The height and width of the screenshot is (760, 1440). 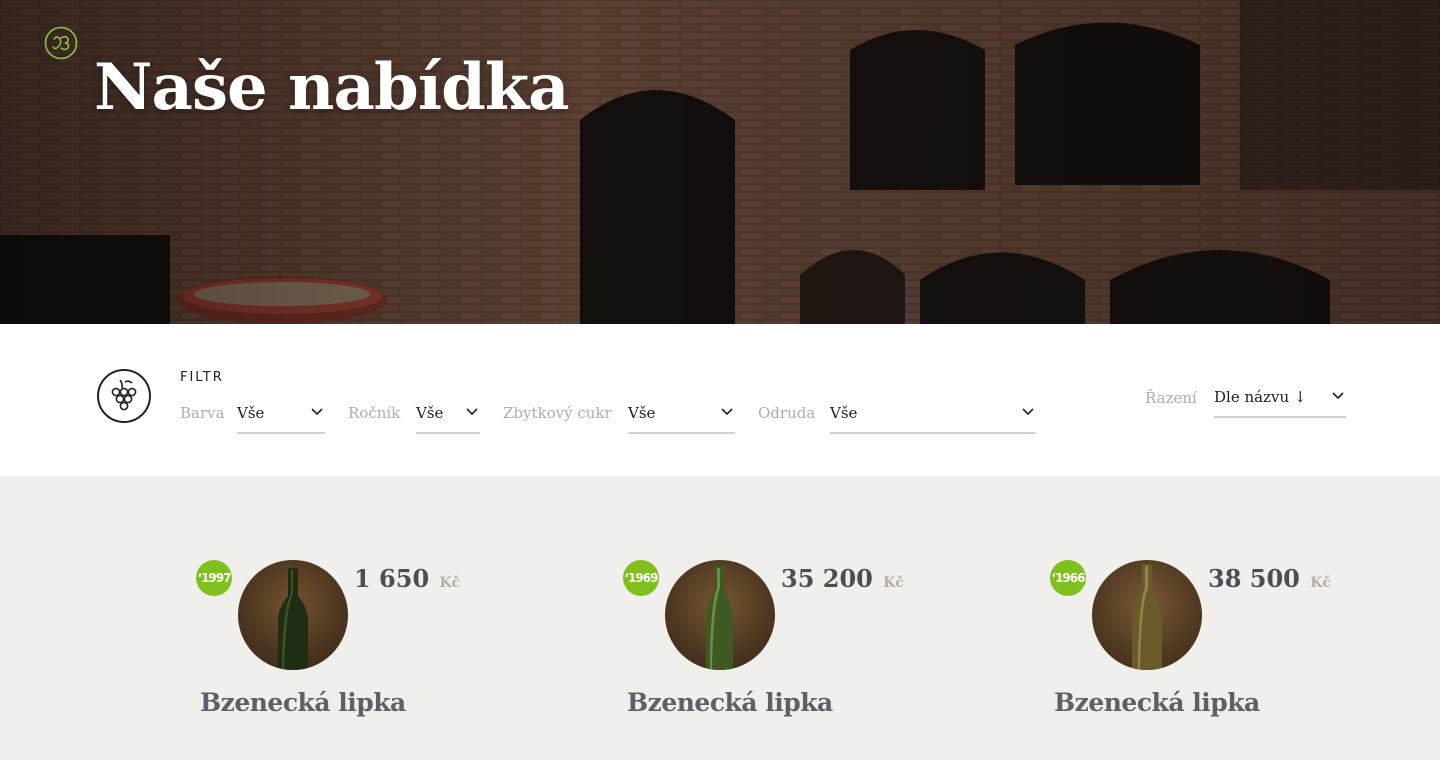 I want to click on product-card: ‘1966 38 500 Kč Bzenecká lipka, so click(x=1200, y=650).